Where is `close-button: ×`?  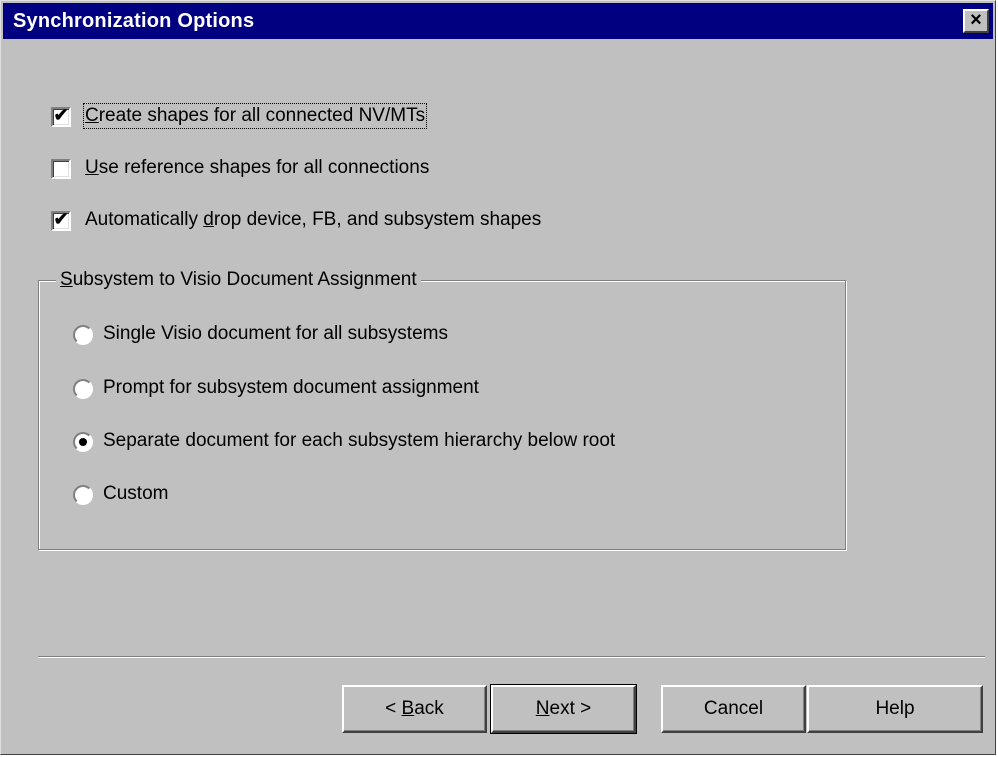 close-button: × is located at coordinates (976, 21).